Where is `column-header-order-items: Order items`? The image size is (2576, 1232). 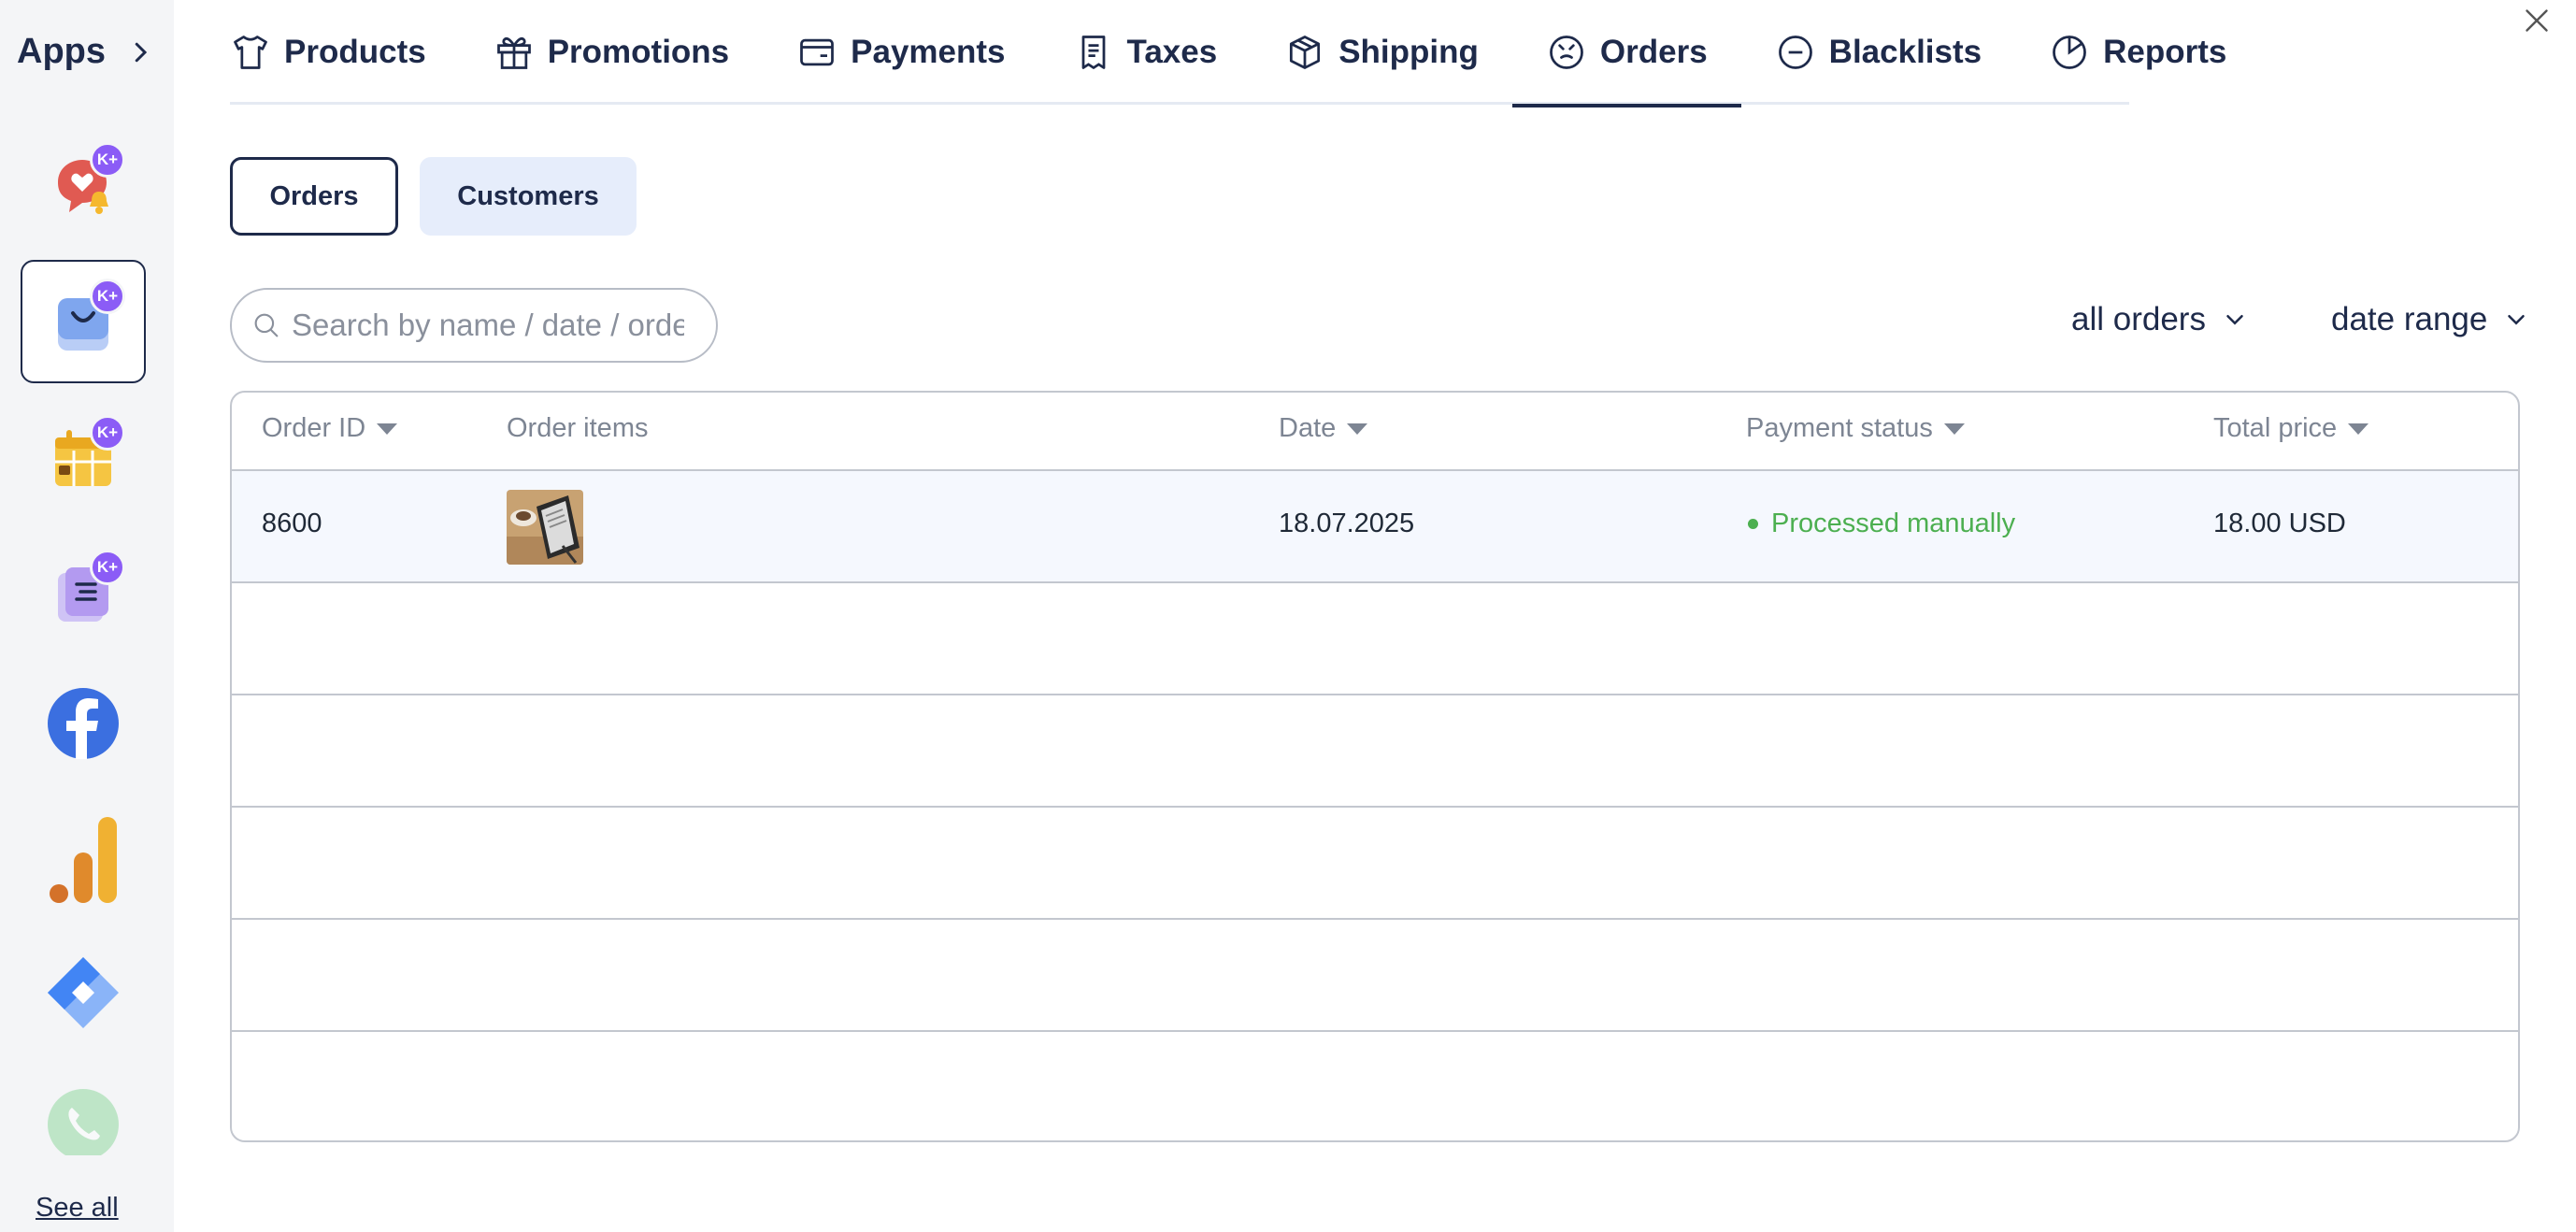 column-header-order-items: Order items is located at coordinates (577, 428).